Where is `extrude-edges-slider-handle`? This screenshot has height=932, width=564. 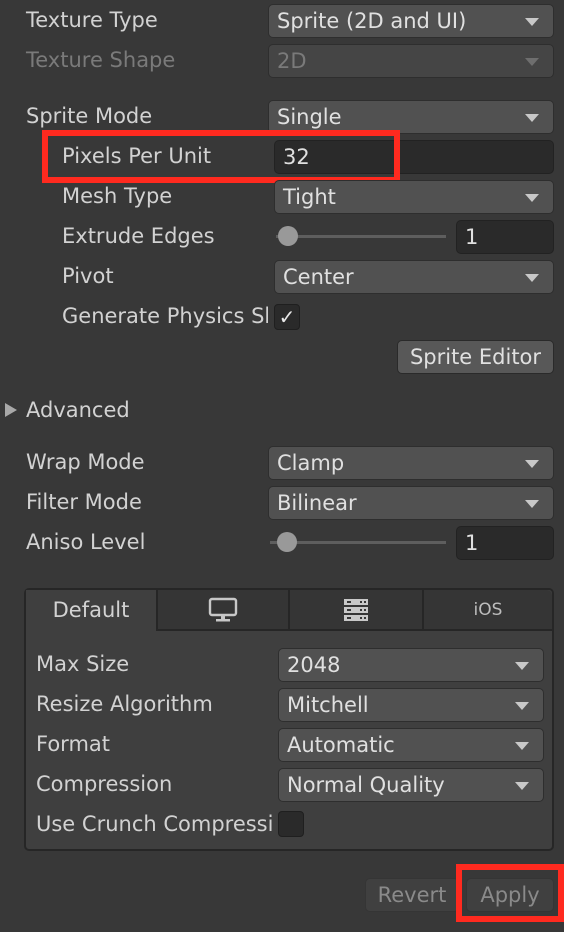 extrude-edges-slider-handle is located at coordinates (288, 236).